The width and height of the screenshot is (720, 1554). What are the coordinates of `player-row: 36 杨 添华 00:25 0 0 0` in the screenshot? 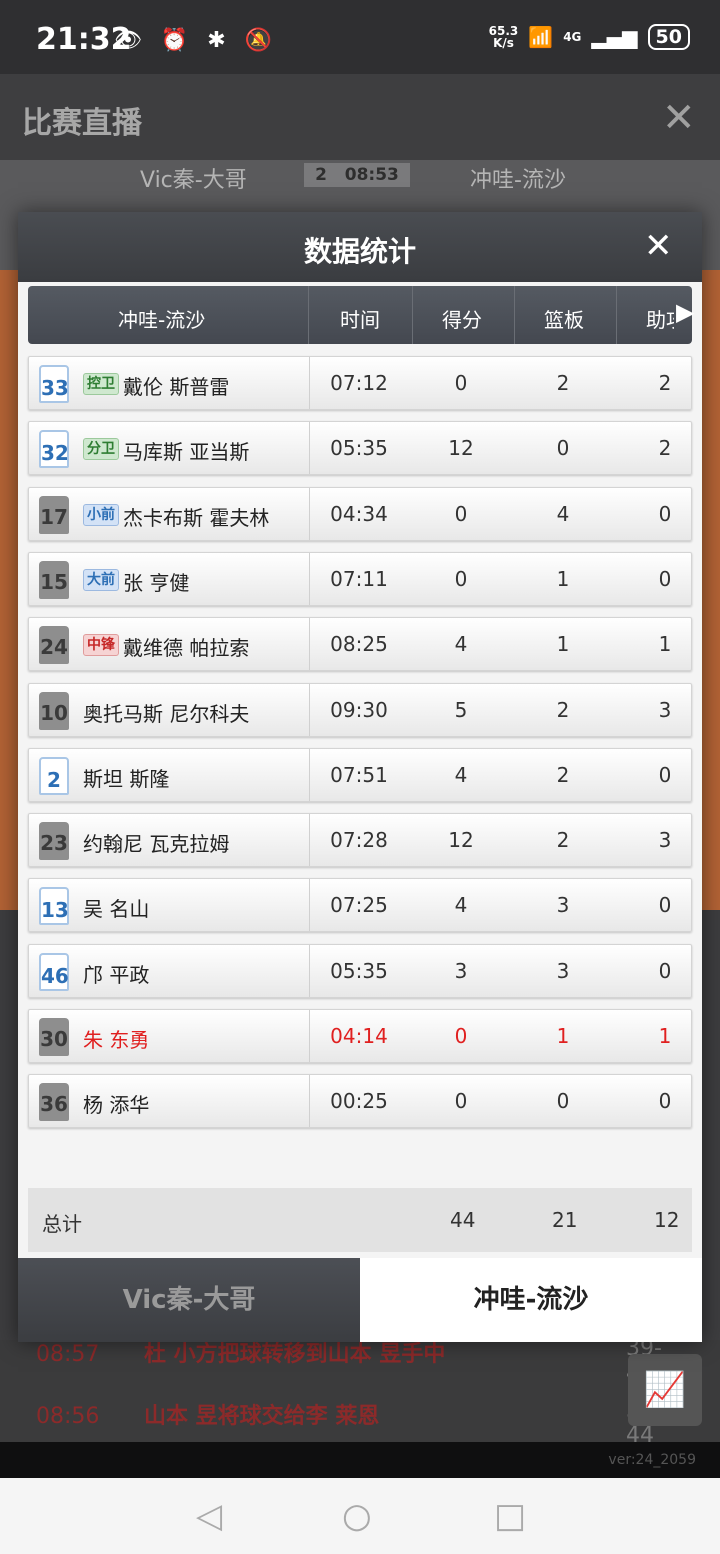 It's located at (360, 1101).